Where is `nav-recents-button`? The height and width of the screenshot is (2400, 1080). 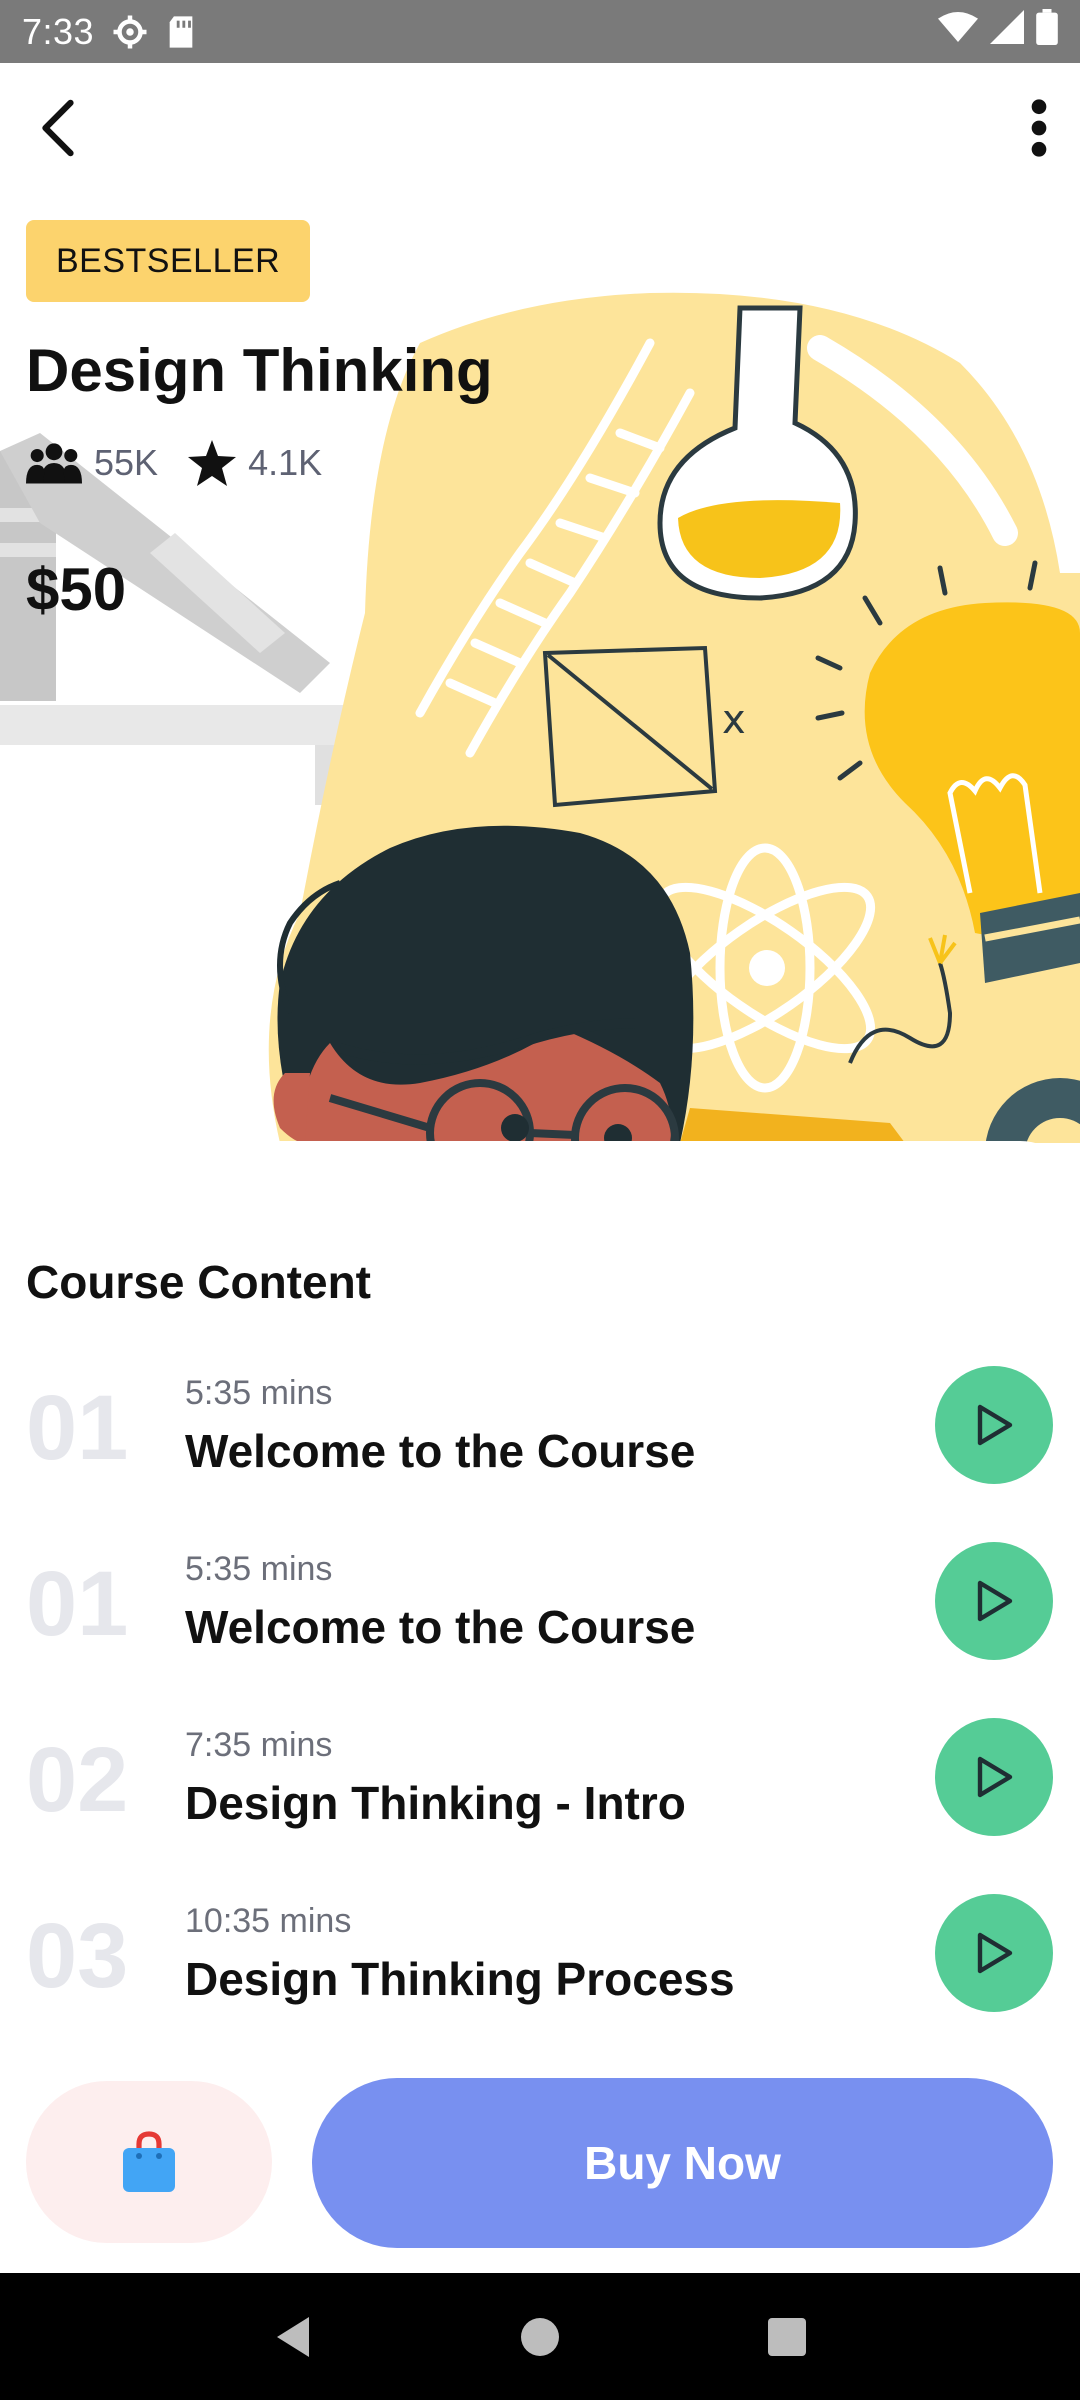 nav-recents-button is located at coordinates (787, 2337).